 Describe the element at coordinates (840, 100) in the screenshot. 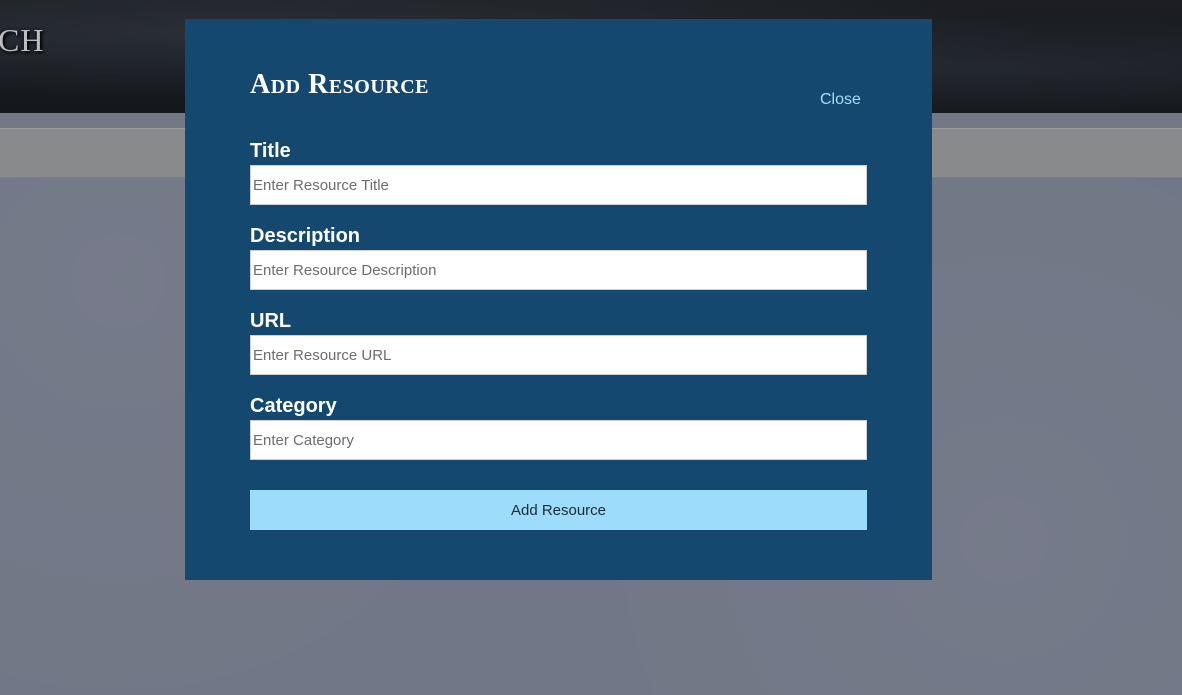

I see `close-button: Close` at that location.